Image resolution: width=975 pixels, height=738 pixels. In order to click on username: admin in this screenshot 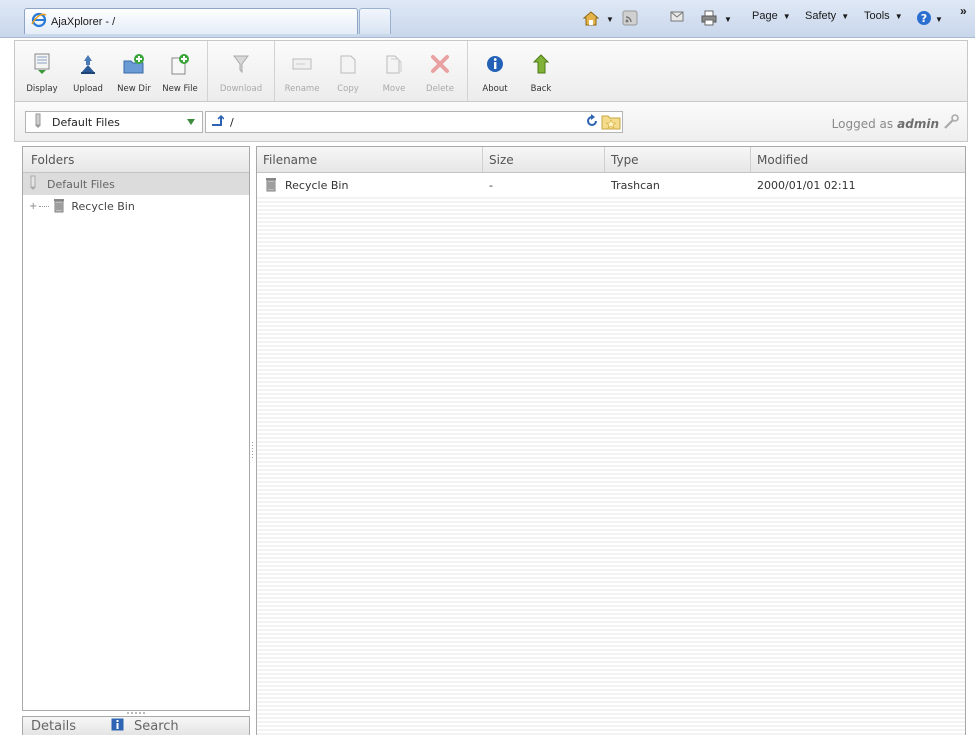, I will do `click(918, 123)`.